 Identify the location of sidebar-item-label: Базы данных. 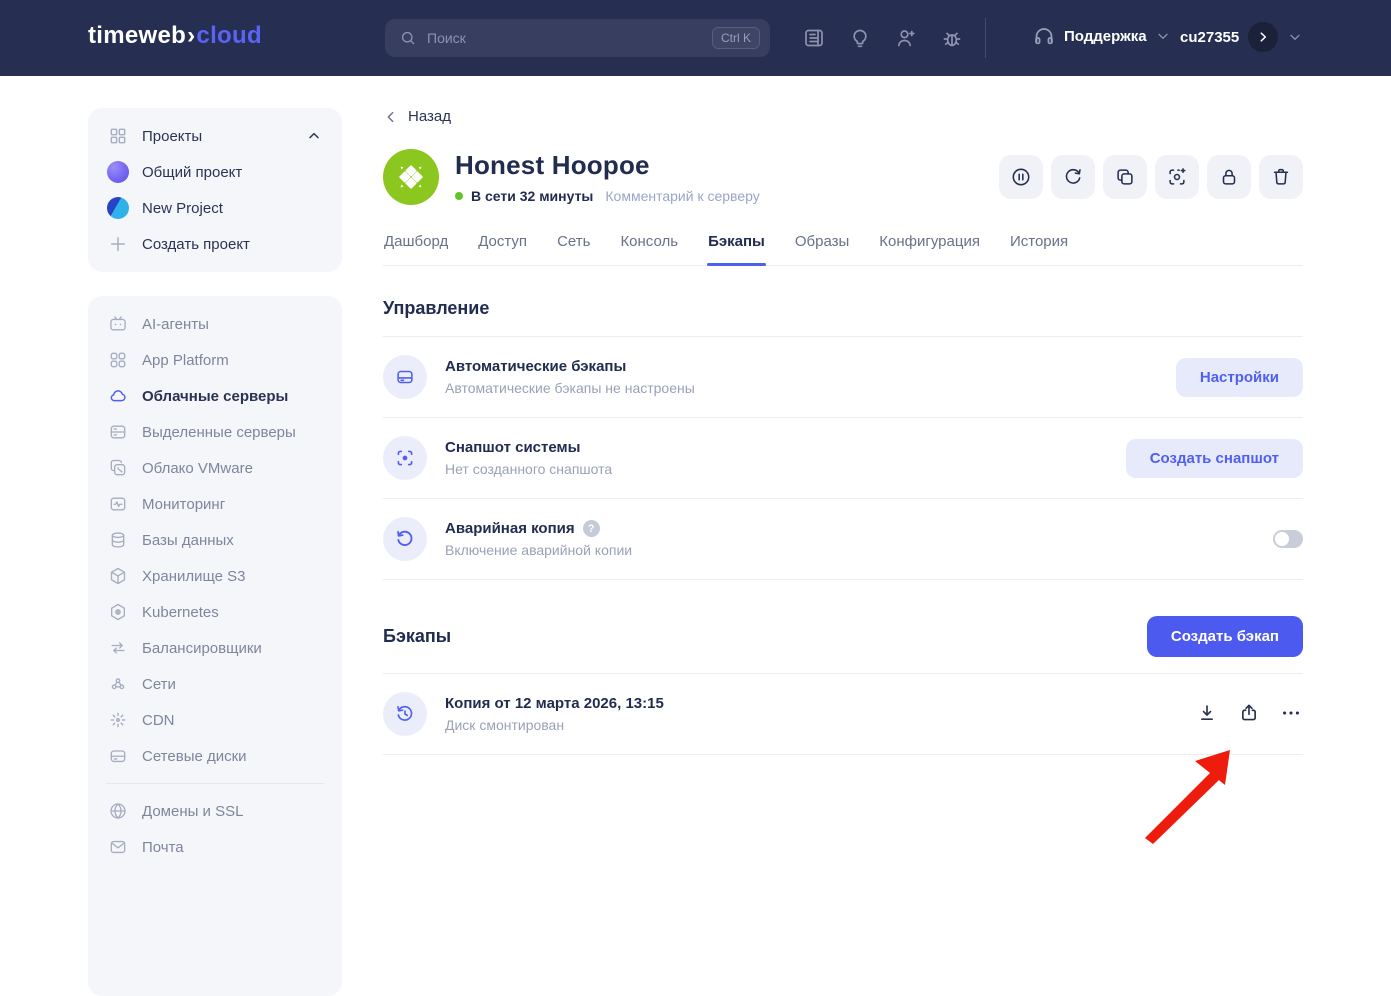
(188, 540).